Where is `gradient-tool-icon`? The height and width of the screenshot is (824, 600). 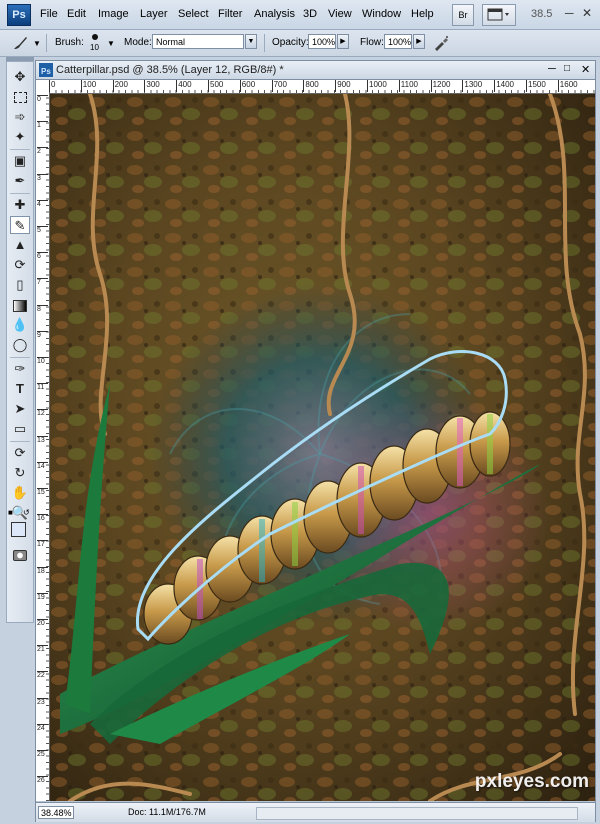
gradient-tool-icon is located at coordinates (20, 305).